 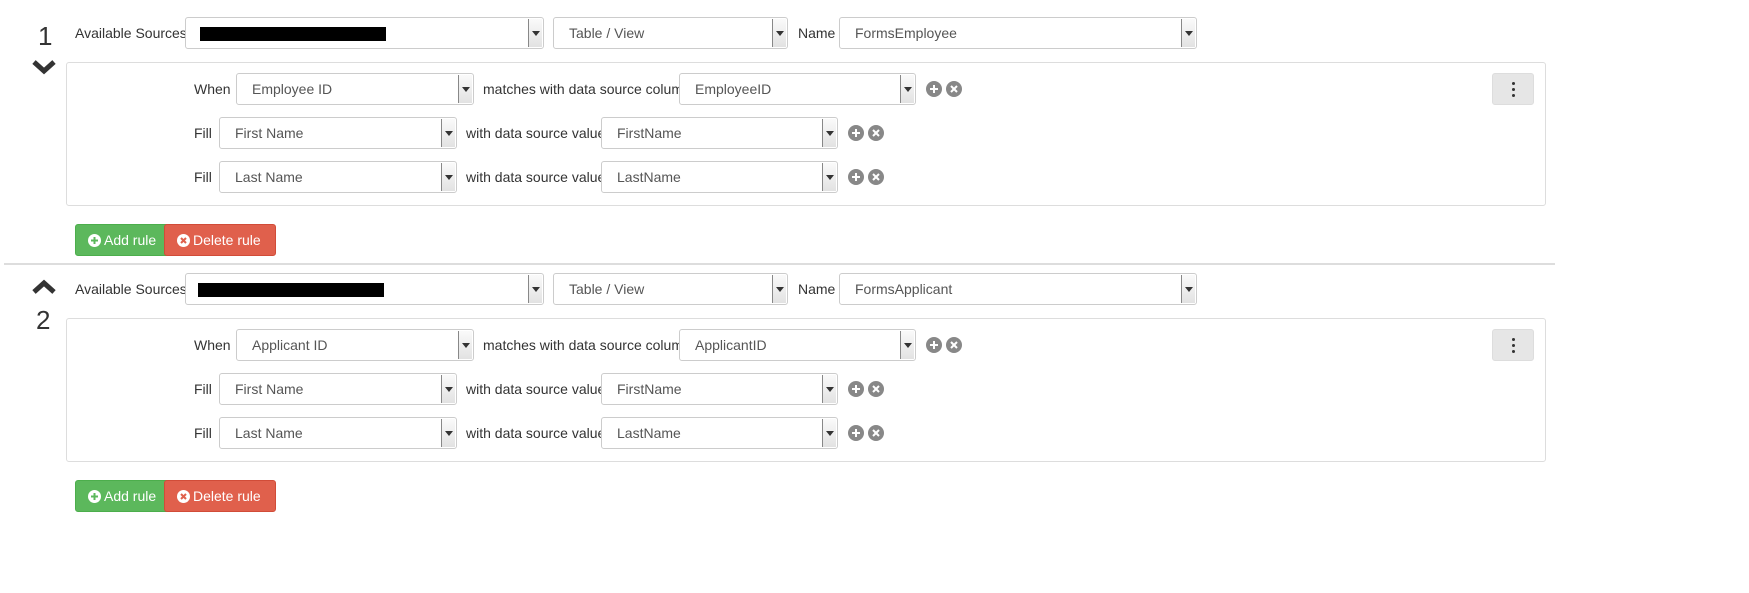 I want to click on when-field-select: Applicant ID, so click(x=355, y=345).